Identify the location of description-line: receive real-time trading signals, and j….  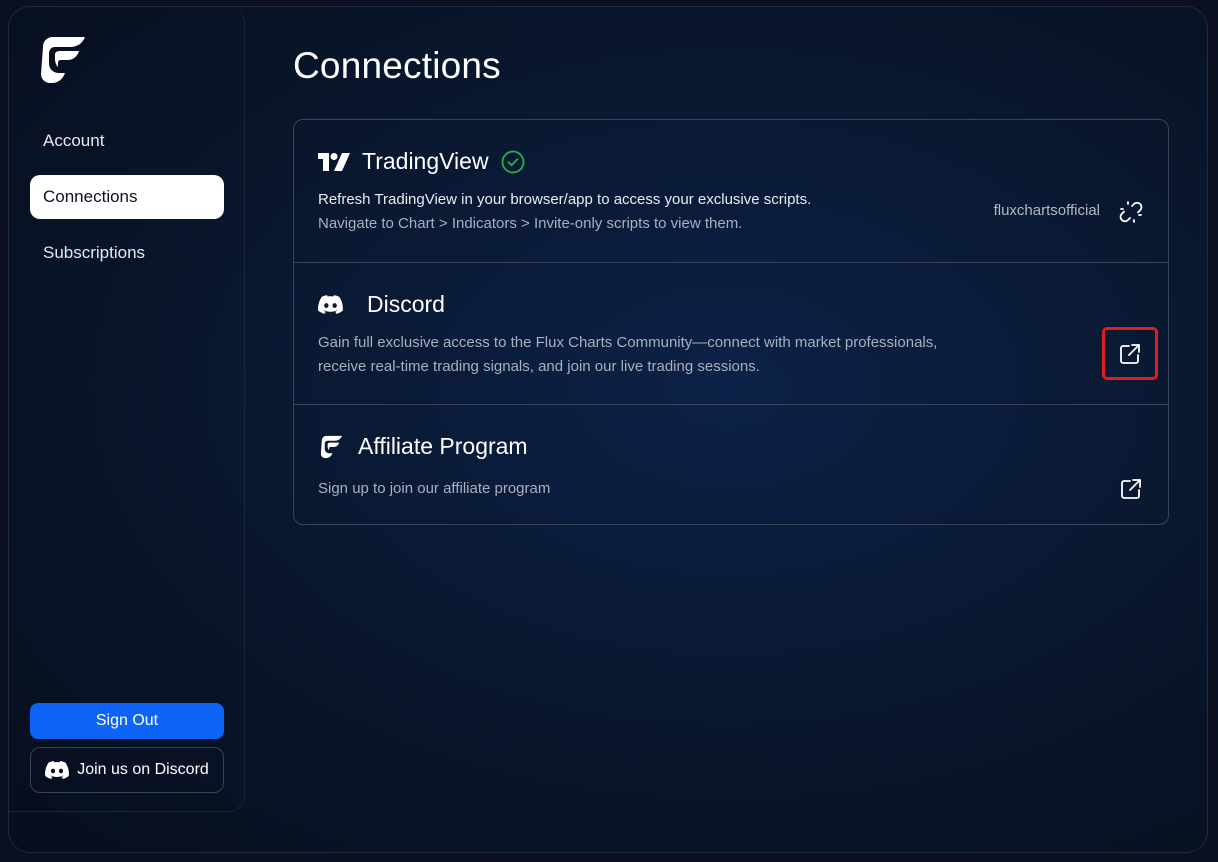
(539, 366).